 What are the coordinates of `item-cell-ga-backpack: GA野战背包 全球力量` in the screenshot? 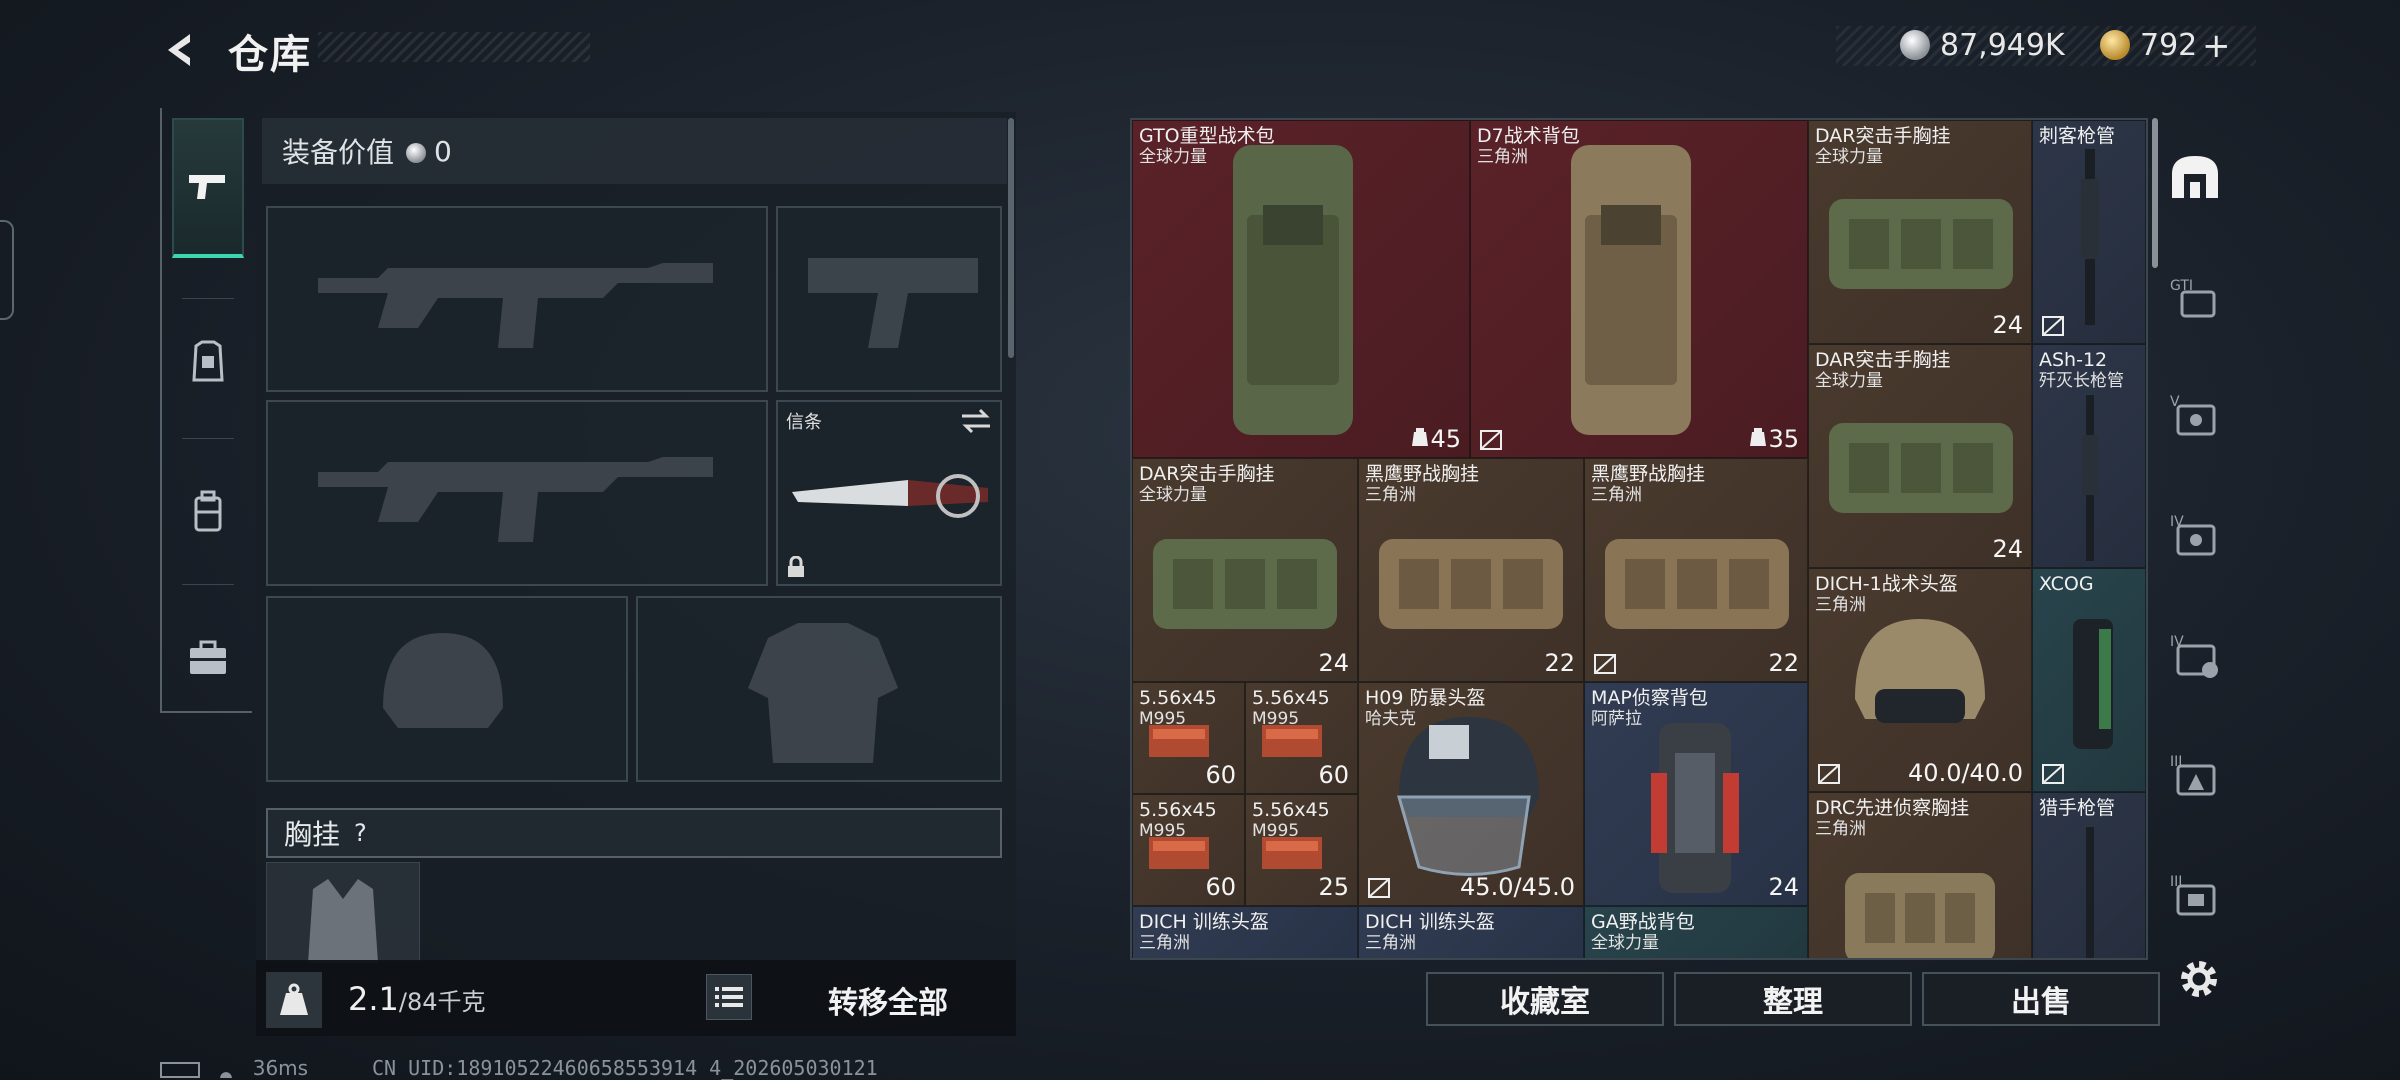 It's located at (1696, 932).